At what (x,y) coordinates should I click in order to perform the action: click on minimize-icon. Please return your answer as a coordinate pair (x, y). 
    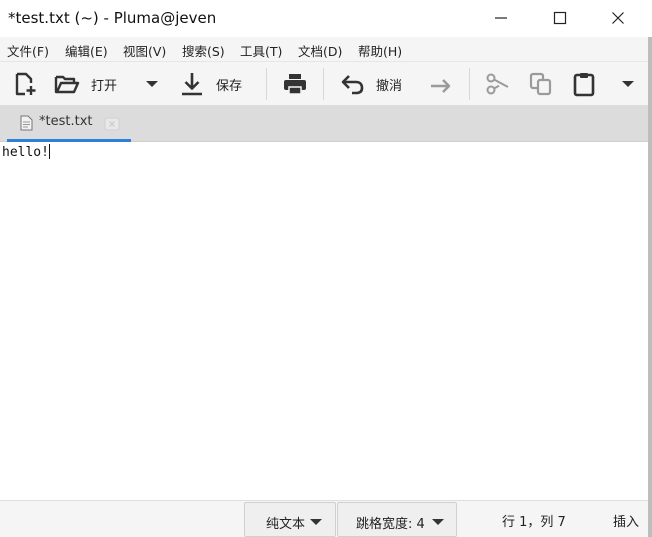
    Looking at the image, I should click on (501, 18).